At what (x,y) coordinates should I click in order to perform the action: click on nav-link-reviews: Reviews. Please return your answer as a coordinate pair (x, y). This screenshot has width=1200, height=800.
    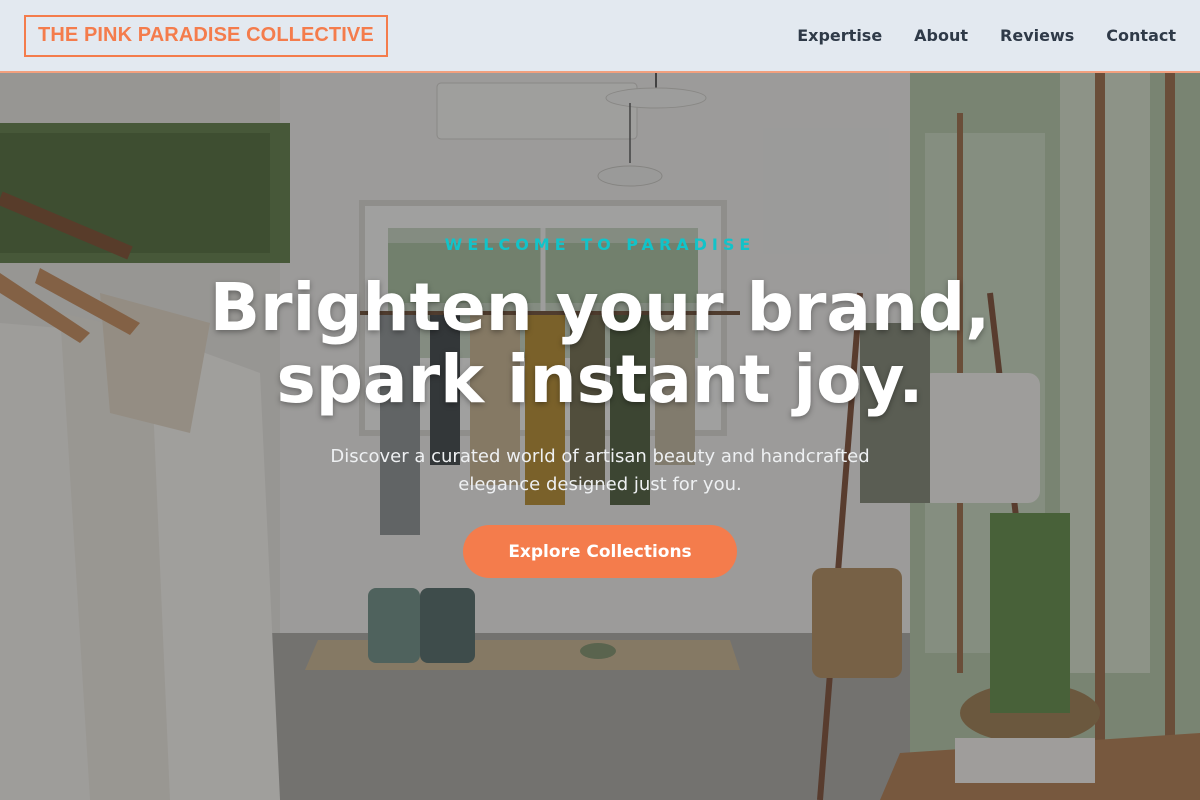
    Looking at the image, I should click on (1037, 35).